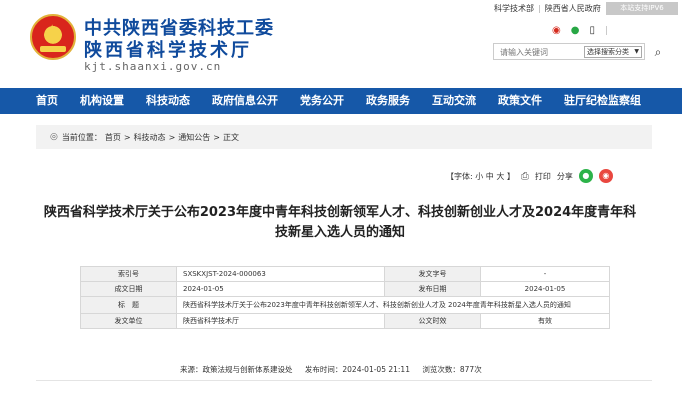 The width and height of the screenshot is (682, 414). What do you see at coordinates (432, 274) in the screenshot?
I see `doc-number-label: 发文字号` at bounding box center [432, 274].